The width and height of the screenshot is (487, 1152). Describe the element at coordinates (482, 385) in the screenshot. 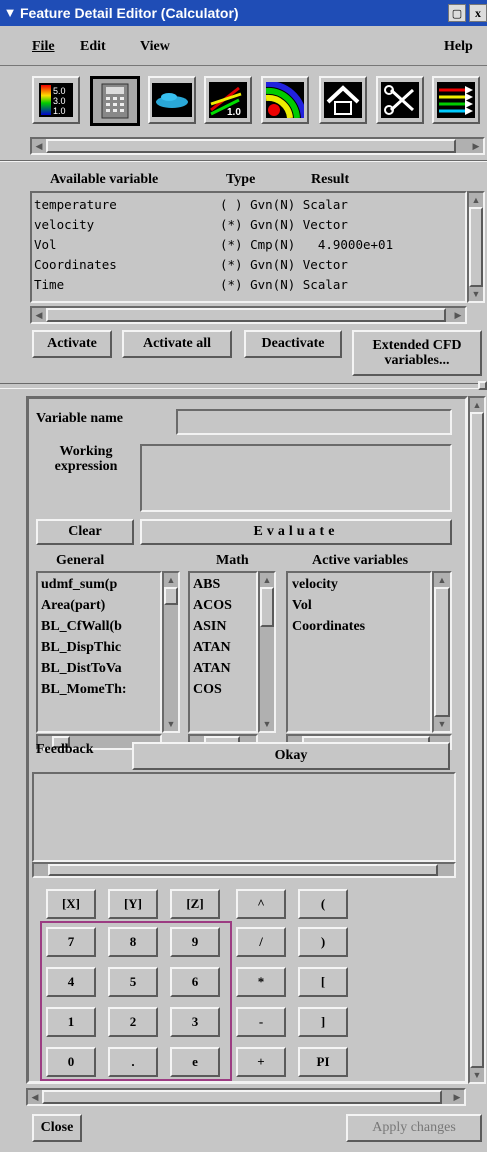

I see `sash-handle` at that location.